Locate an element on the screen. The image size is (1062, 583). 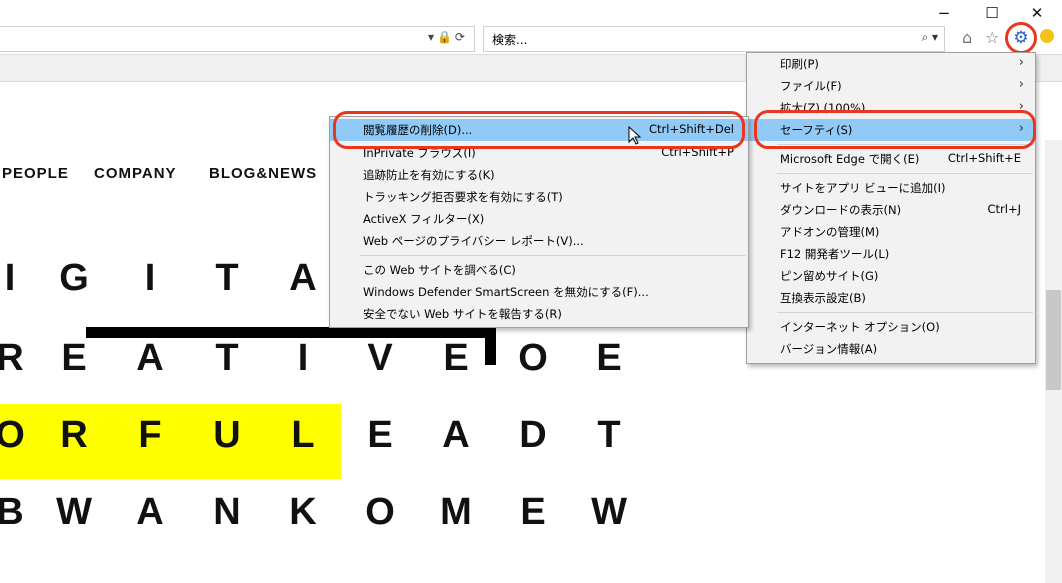
safety-menu-item: トラッキング拒否要求を有効にする(T) is located at coordinates (539, 197).